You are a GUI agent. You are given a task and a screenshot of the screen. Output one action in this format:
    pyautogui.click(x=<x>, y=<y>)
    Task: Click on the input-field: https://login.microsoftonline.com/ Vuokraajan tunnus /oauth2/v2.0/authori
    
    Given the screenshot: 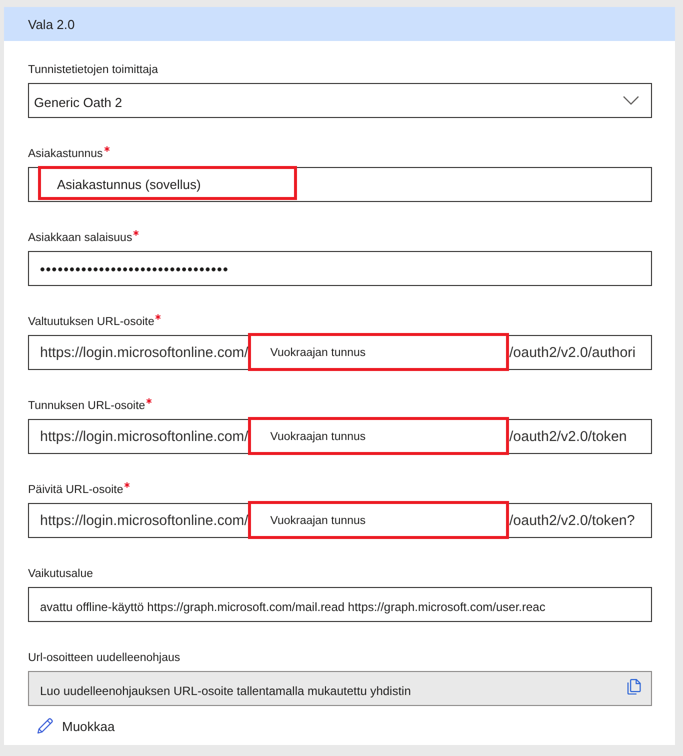 What is the action you would take?
    pyautogui.click(x=340, y=352)
    